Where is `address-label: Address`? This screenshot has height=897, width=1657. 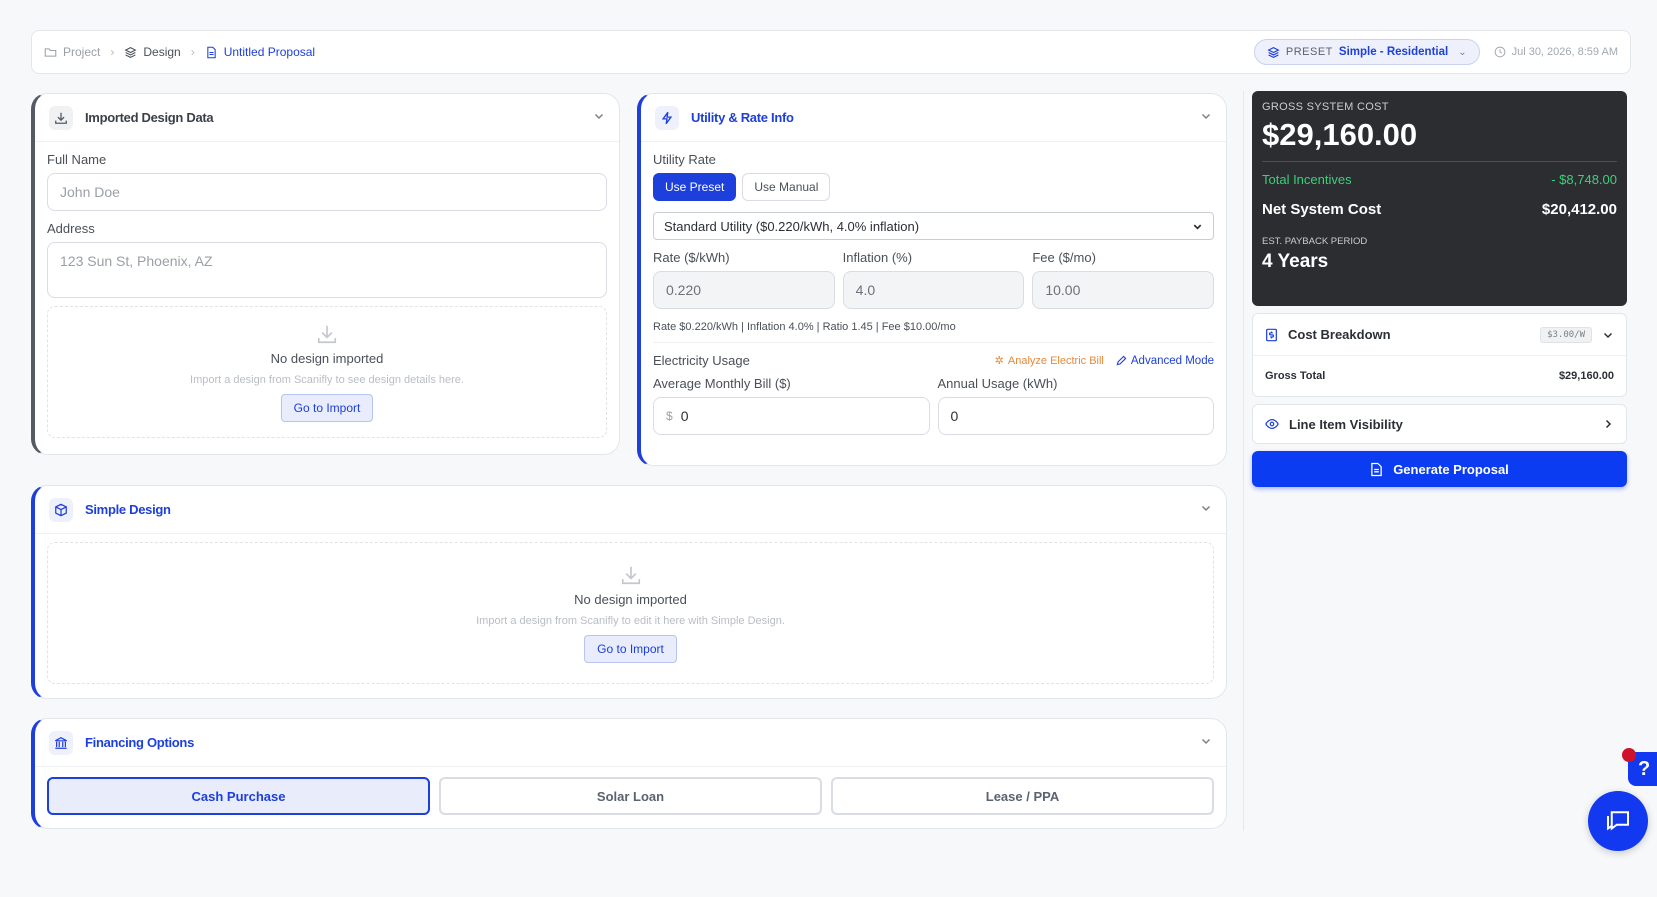 address-label: Address is located at coordinates (71, 228).